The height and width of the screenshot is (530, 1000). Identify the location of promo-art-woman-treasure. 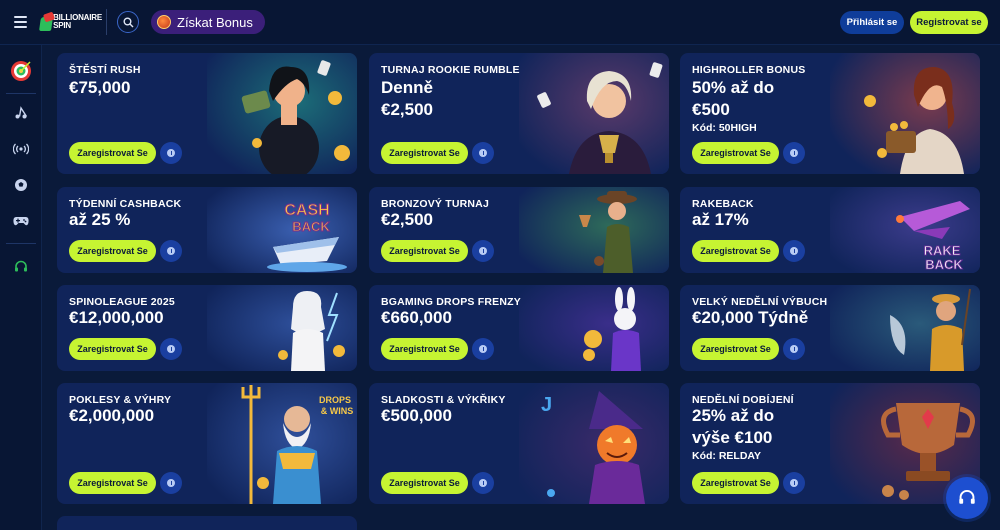
(905, 113).